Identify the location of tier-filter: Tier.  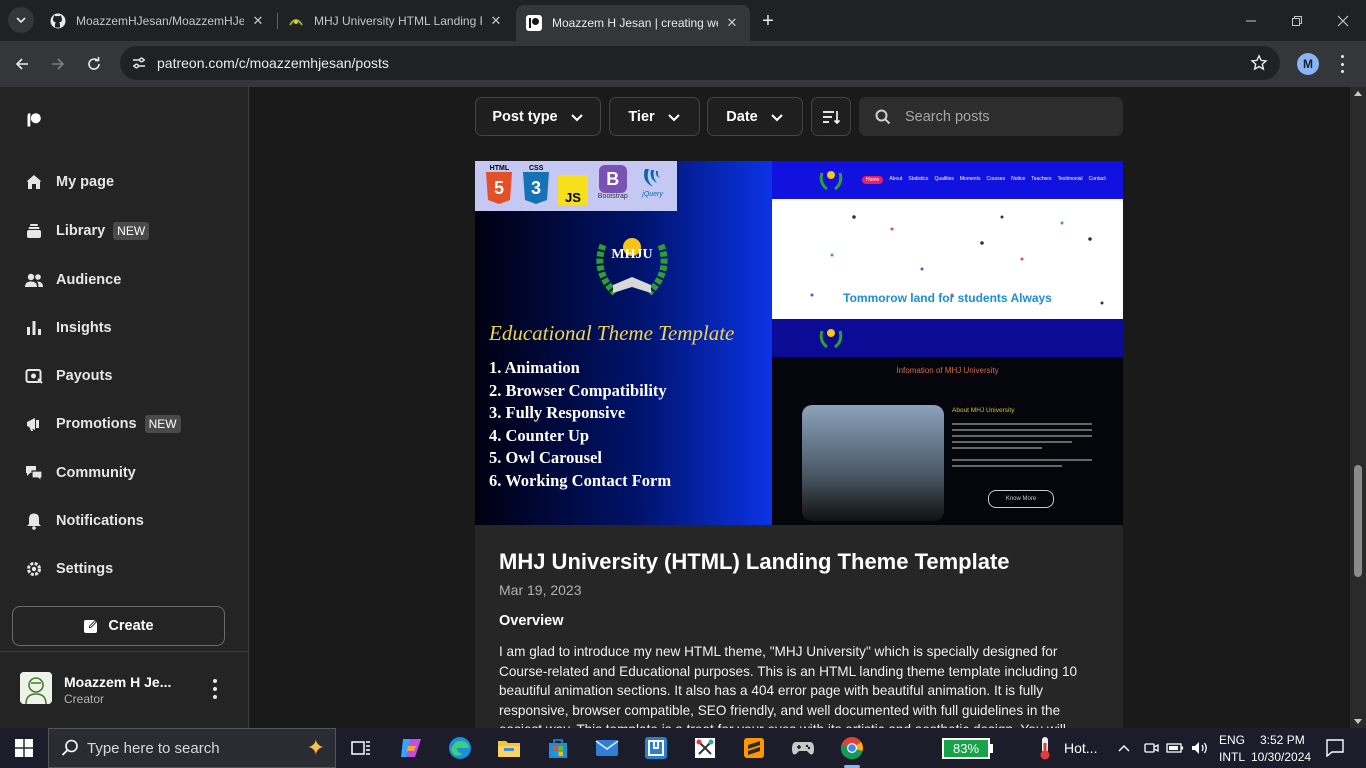
(654, 116).